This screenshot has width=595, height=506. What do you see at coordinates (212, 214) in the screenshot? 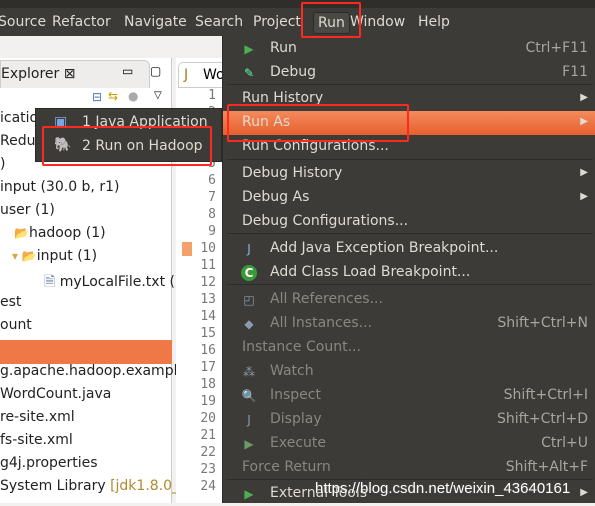
I see `line-number: 8` at bounding box center [212, 214].